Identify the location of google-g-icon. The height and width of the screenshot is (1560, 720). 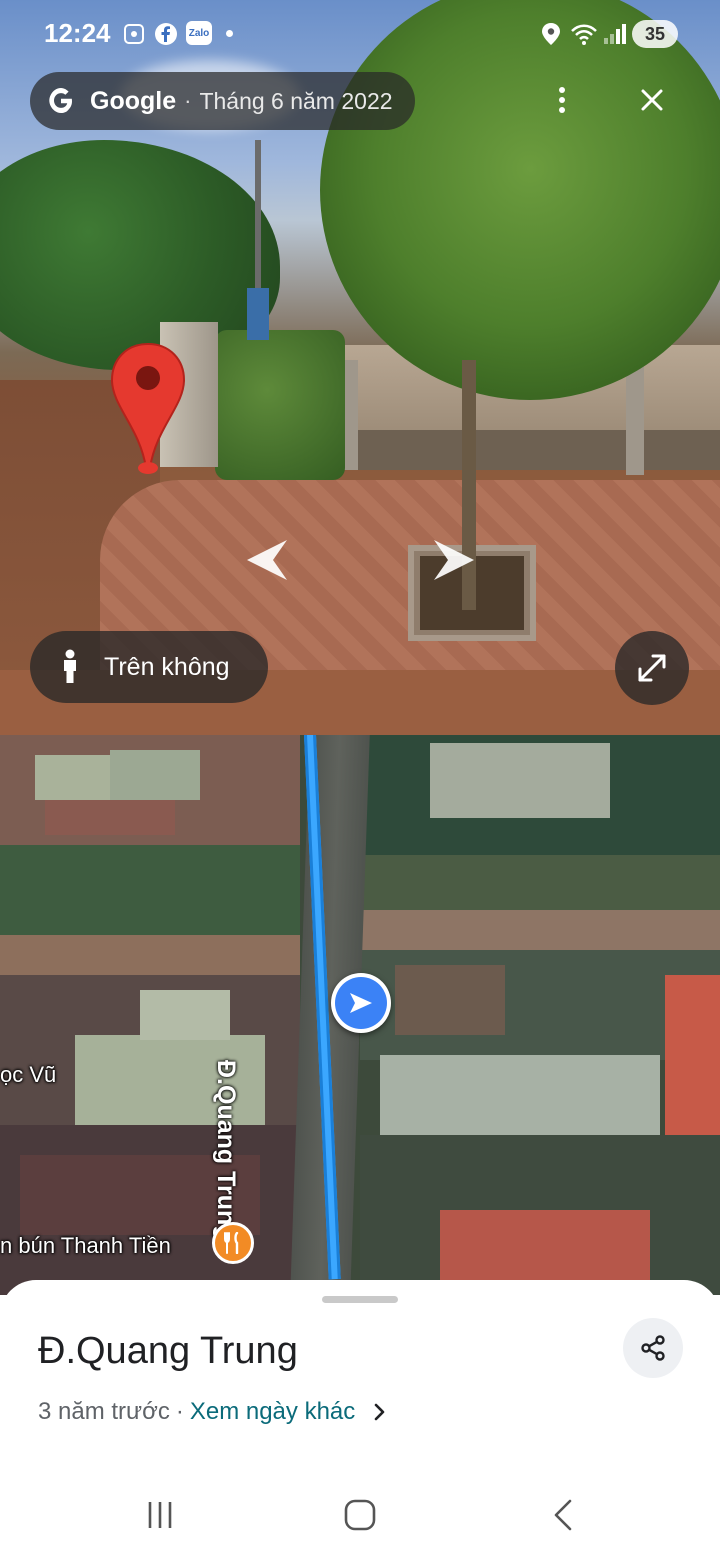
(60, 100).